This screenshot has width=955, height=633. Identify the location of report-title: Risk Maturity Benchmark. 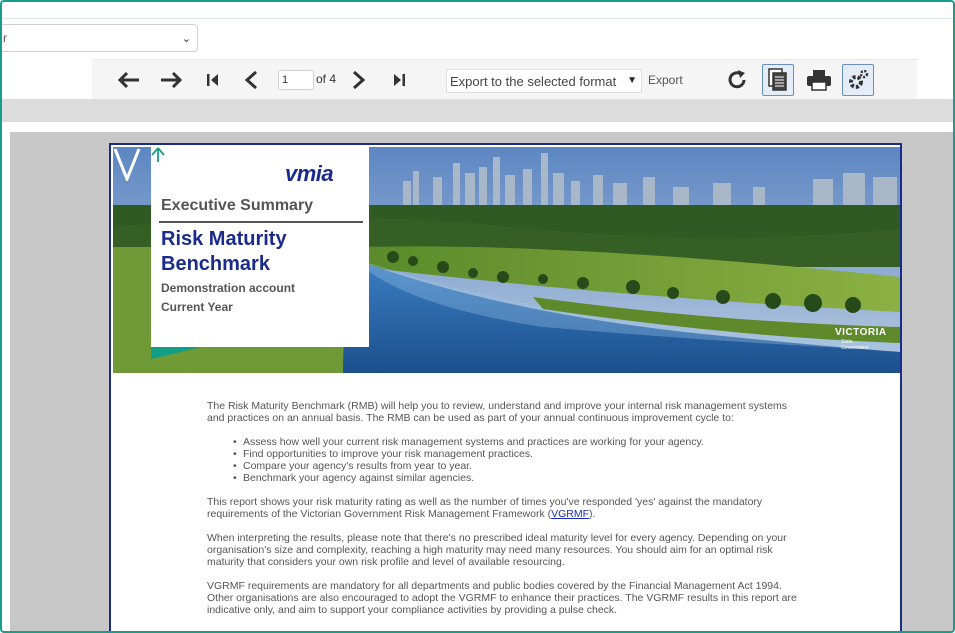
(224, 252).